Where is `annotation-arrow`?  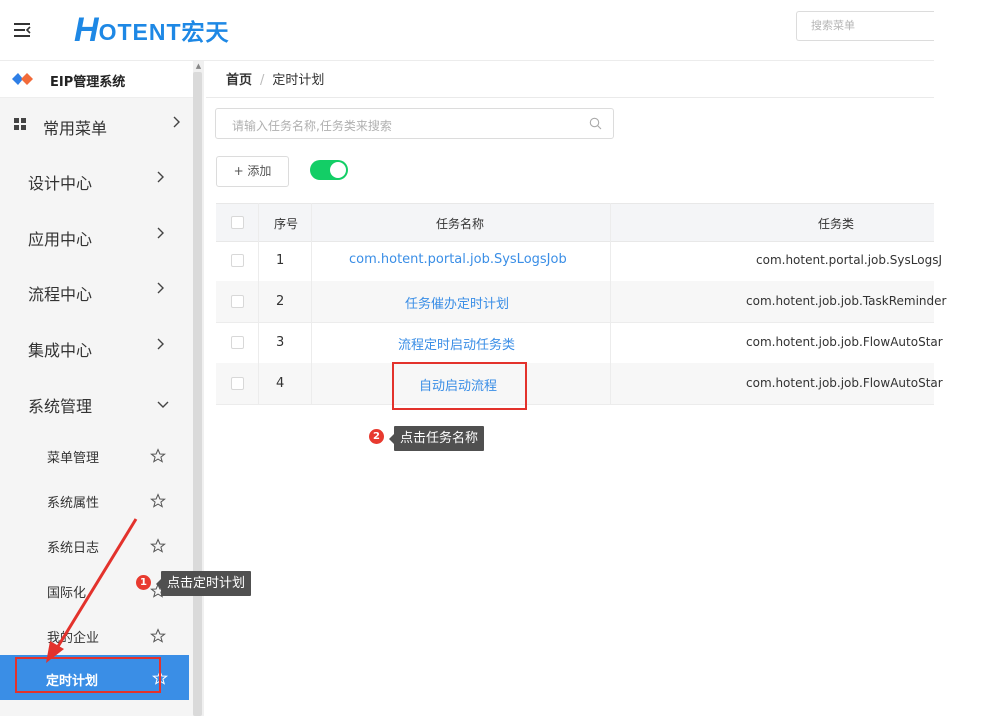
annotation-arrow is located at coordinates (92, 590).